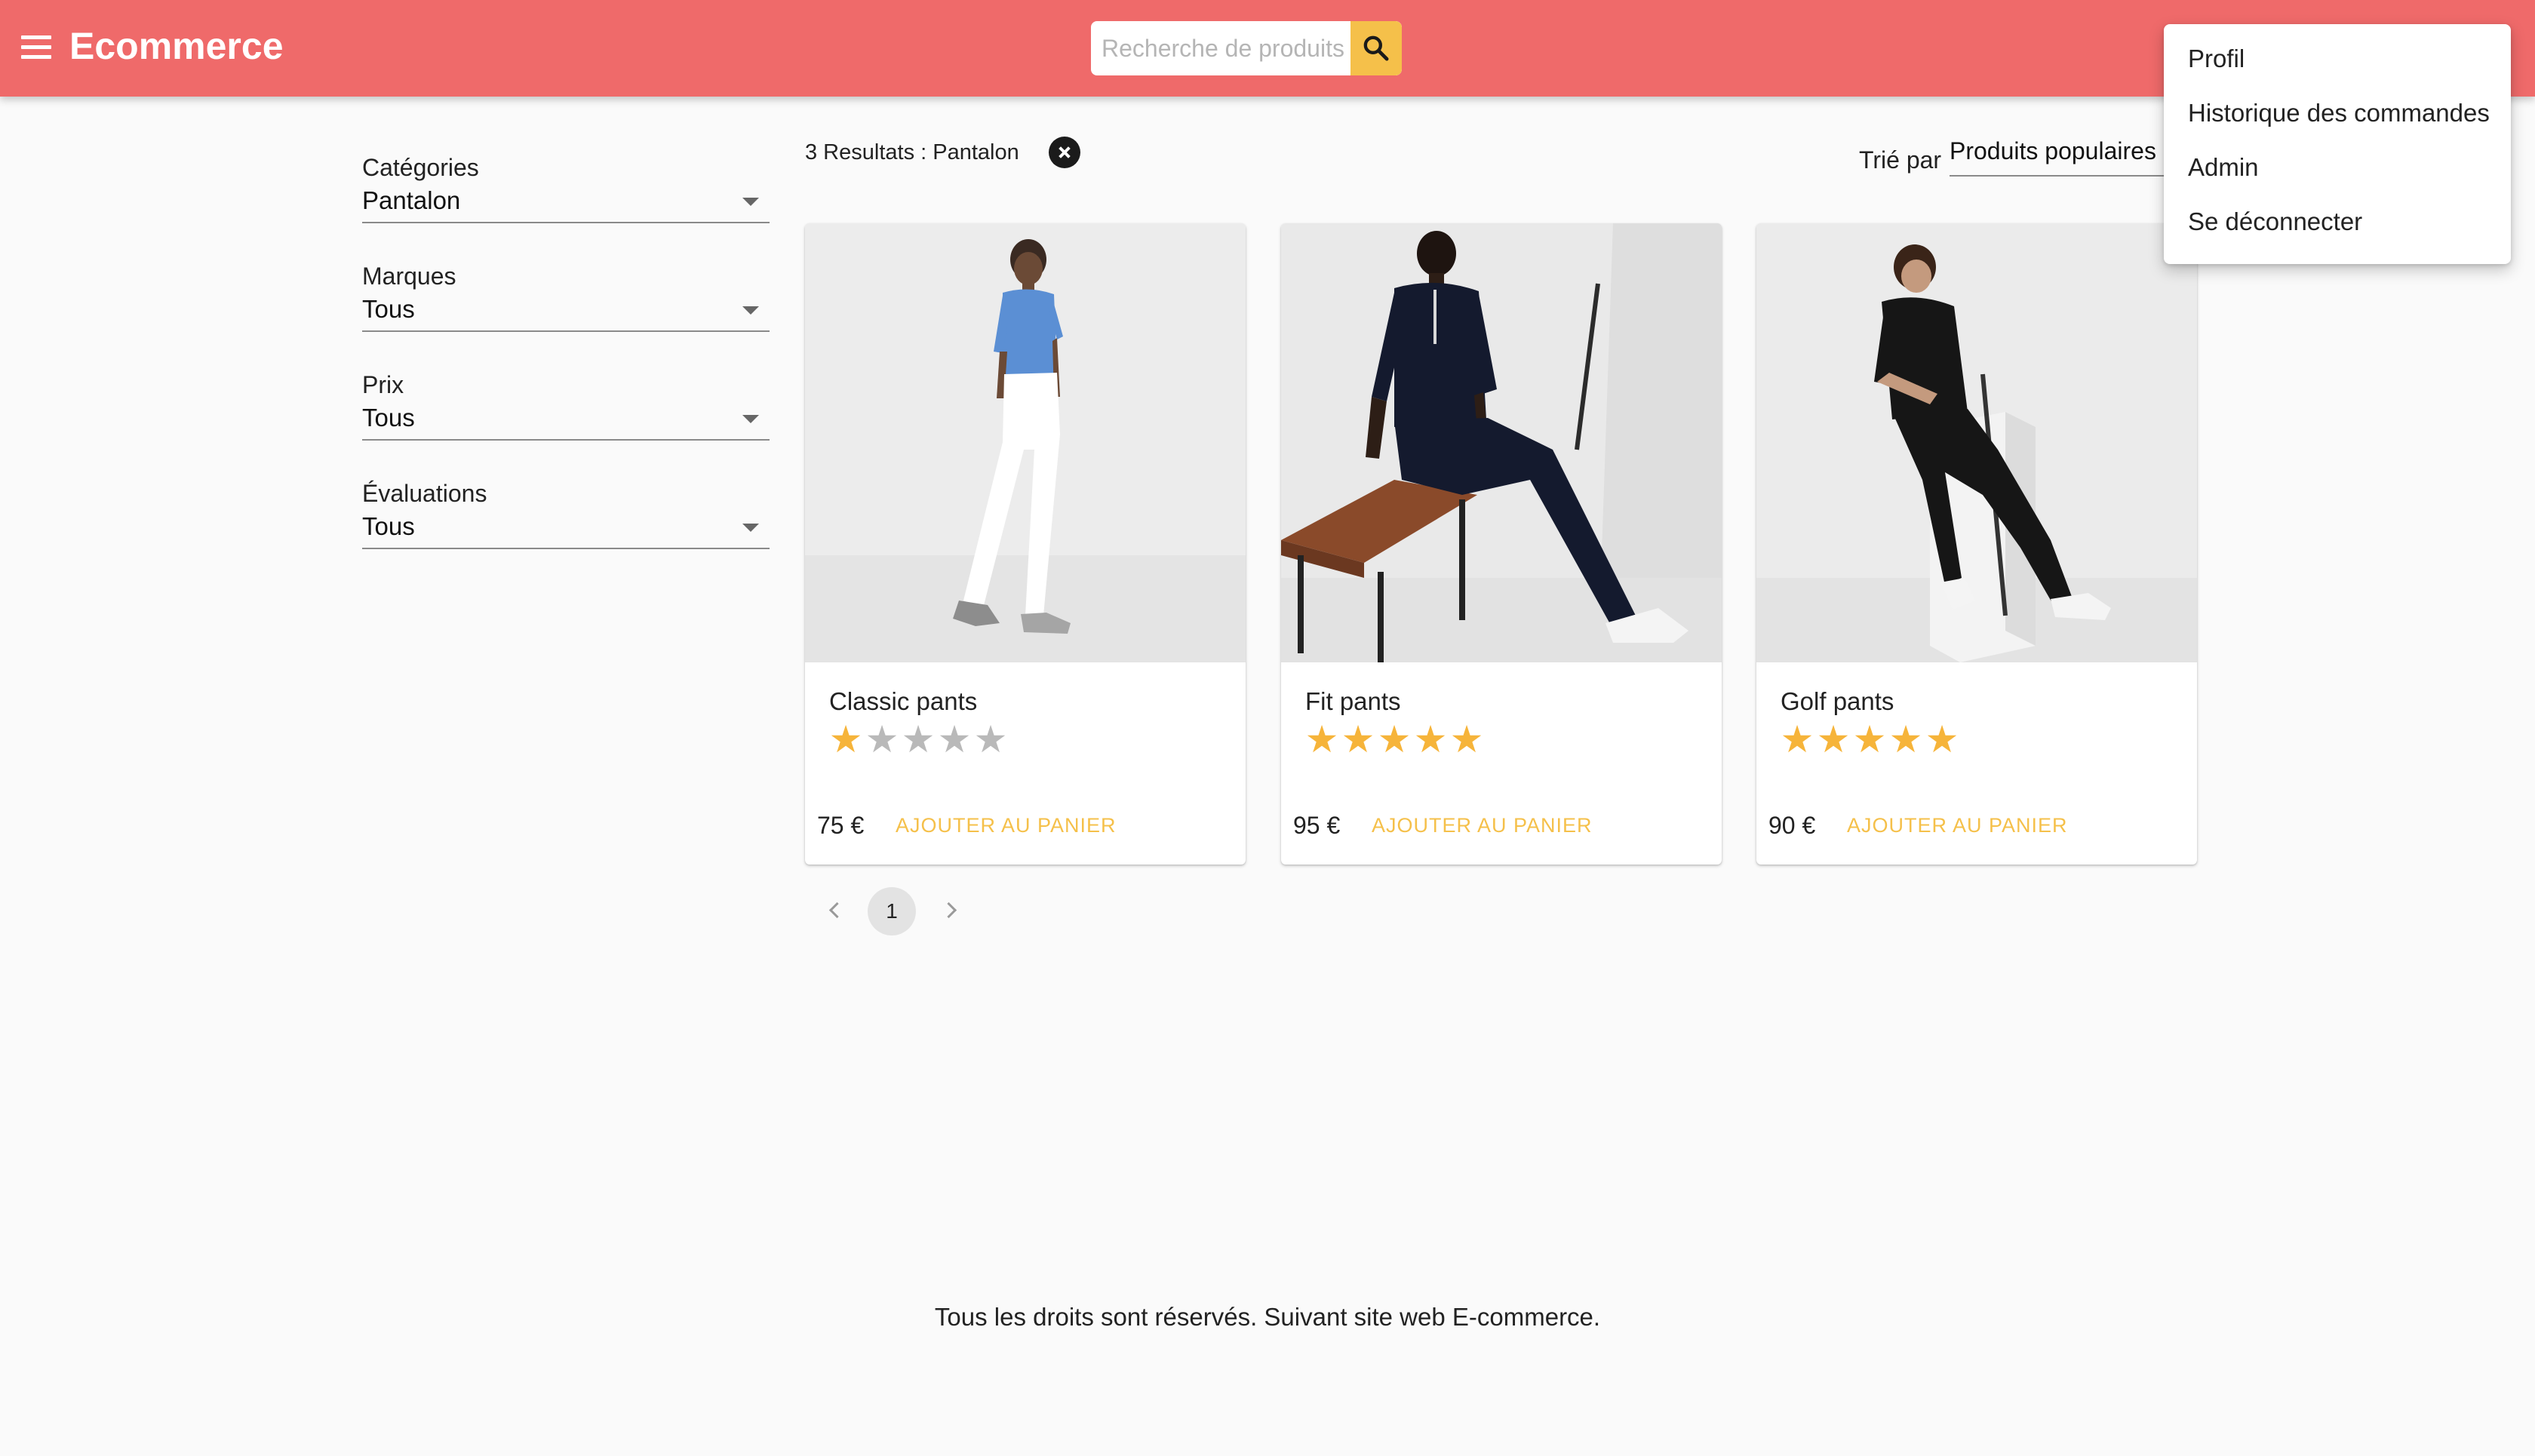 This screenshot has width=2535, height=1456. What do you see at coordinates (892, 911) in the screenshot?
I see `page-button: 1` at bounding box center [892, 911].